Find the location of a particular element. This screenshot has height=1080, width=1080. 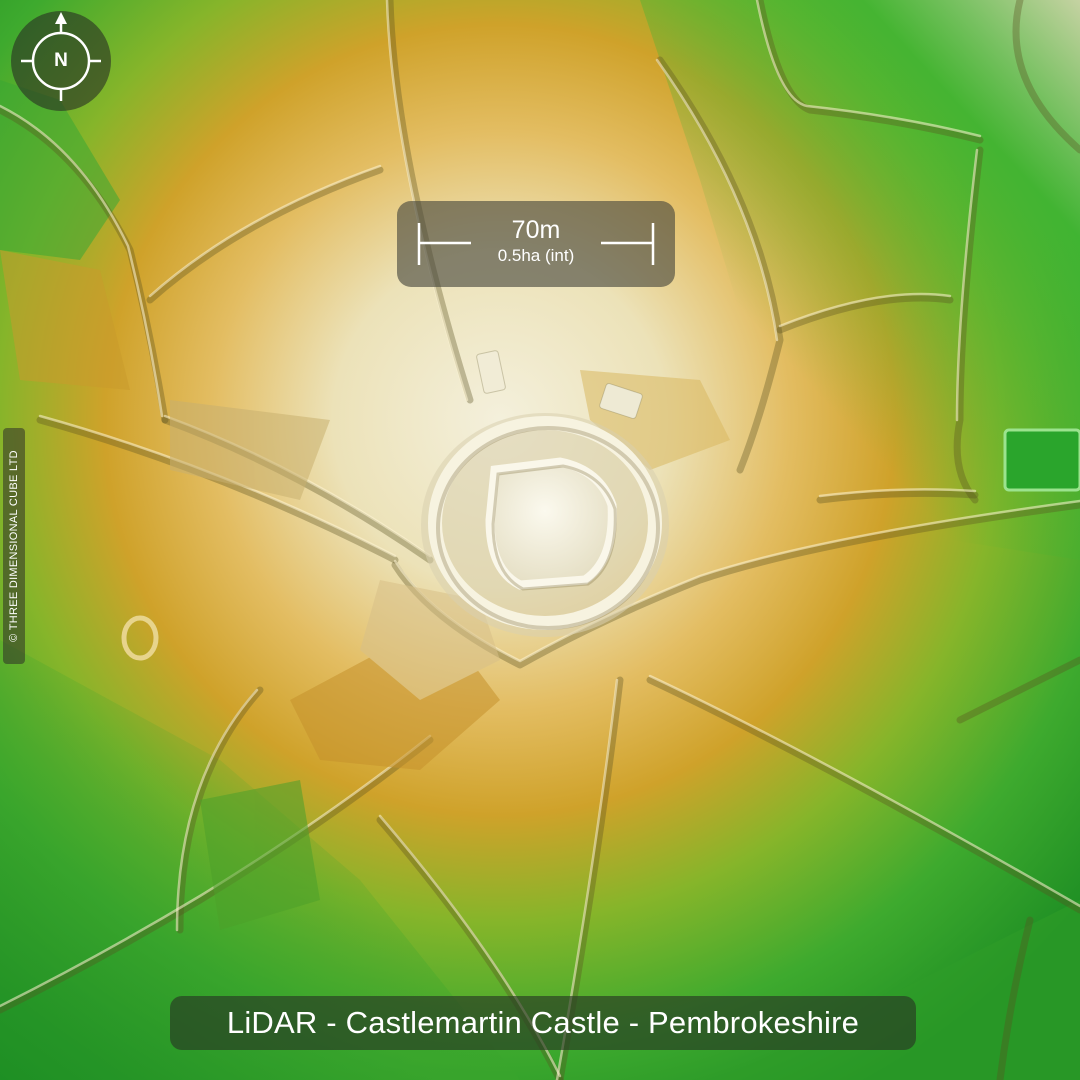

north-label: N is located at coordinates (61, 60).